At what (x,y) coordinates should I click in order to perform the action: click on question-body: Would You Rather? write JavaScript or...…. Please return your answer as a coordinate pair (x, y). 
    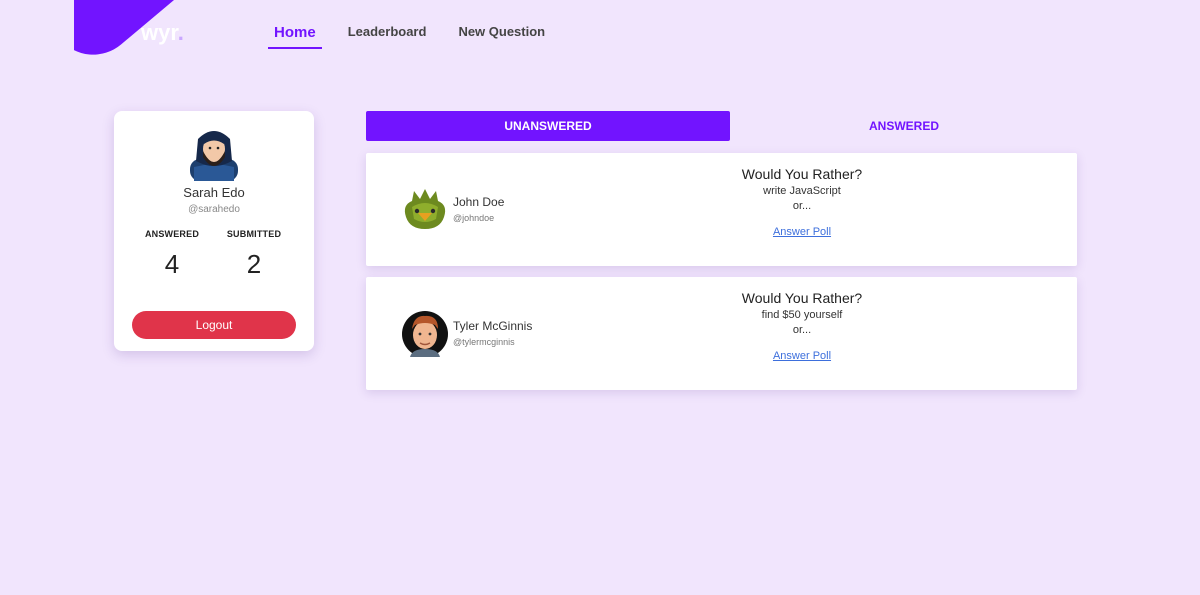
    Looking at the image, I should click on (802, 203).